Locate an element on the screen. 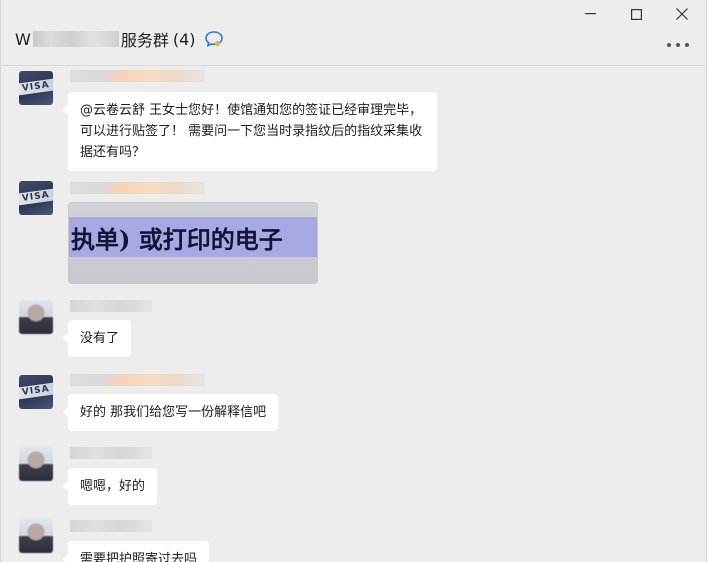 This screenshot has width=707, height=562. close-button is located at coordinates (682, 14).